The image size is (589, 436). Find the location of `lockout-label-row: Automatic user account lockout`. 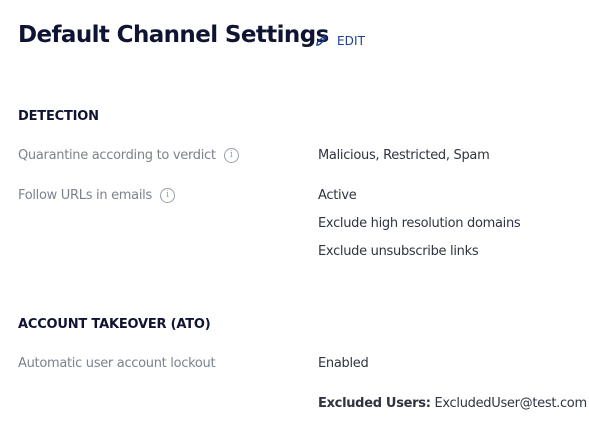

lockout-label-row: Automatic user account lockout is located at coordinates (117, 363).